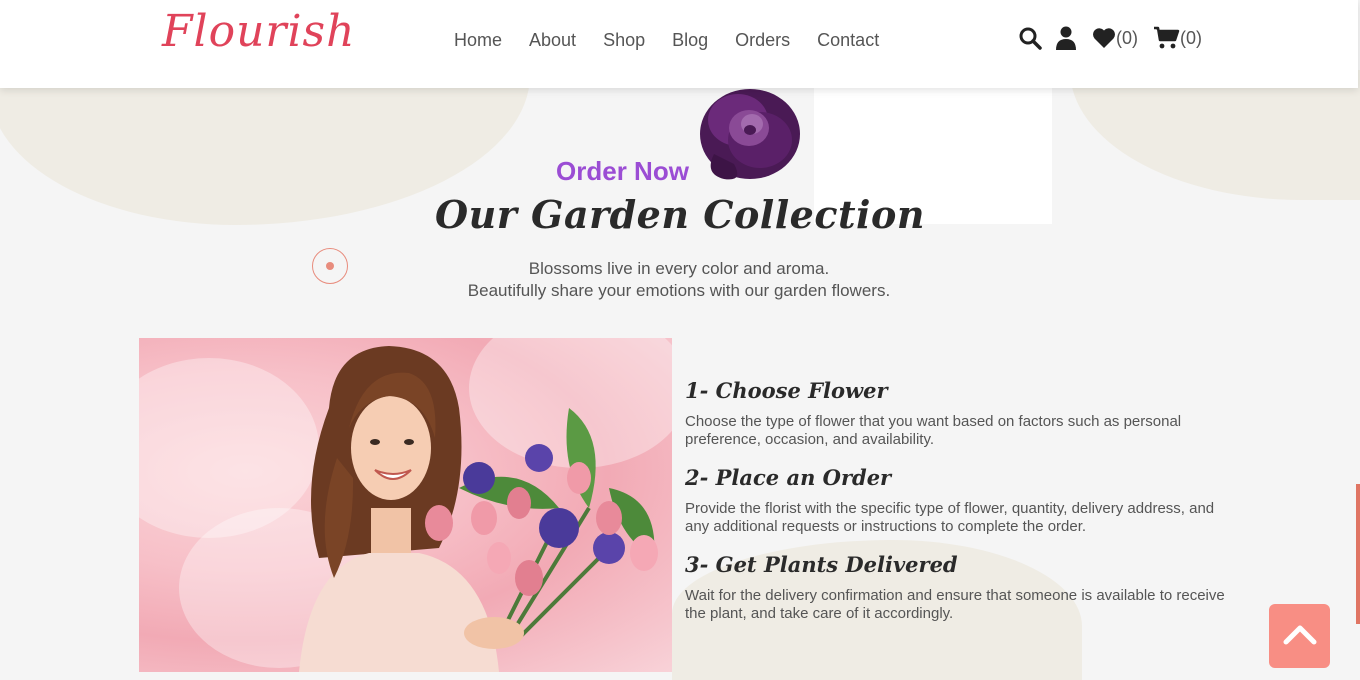  What do you see at coordinates (762, 40) in the screenshot?
I see `nav-orders: Orders` at bounding box center [762, 40].